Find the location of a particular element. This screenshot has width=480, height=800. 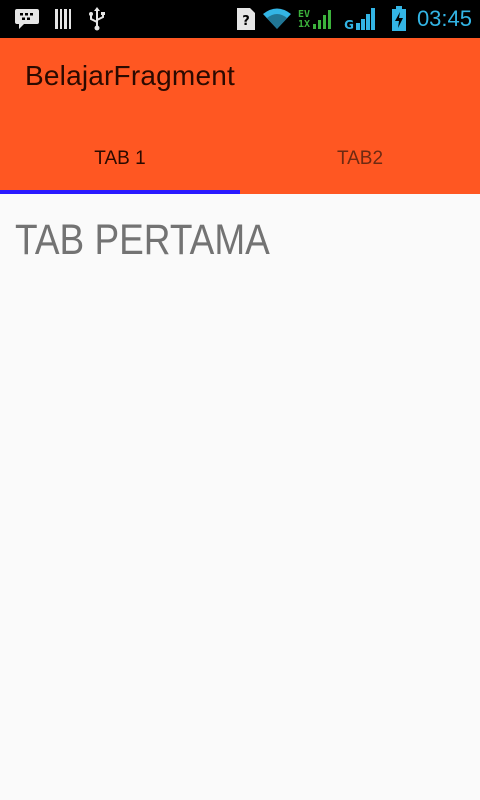

tab-1-label: TAB 1 is located at coordinates (120, 158).